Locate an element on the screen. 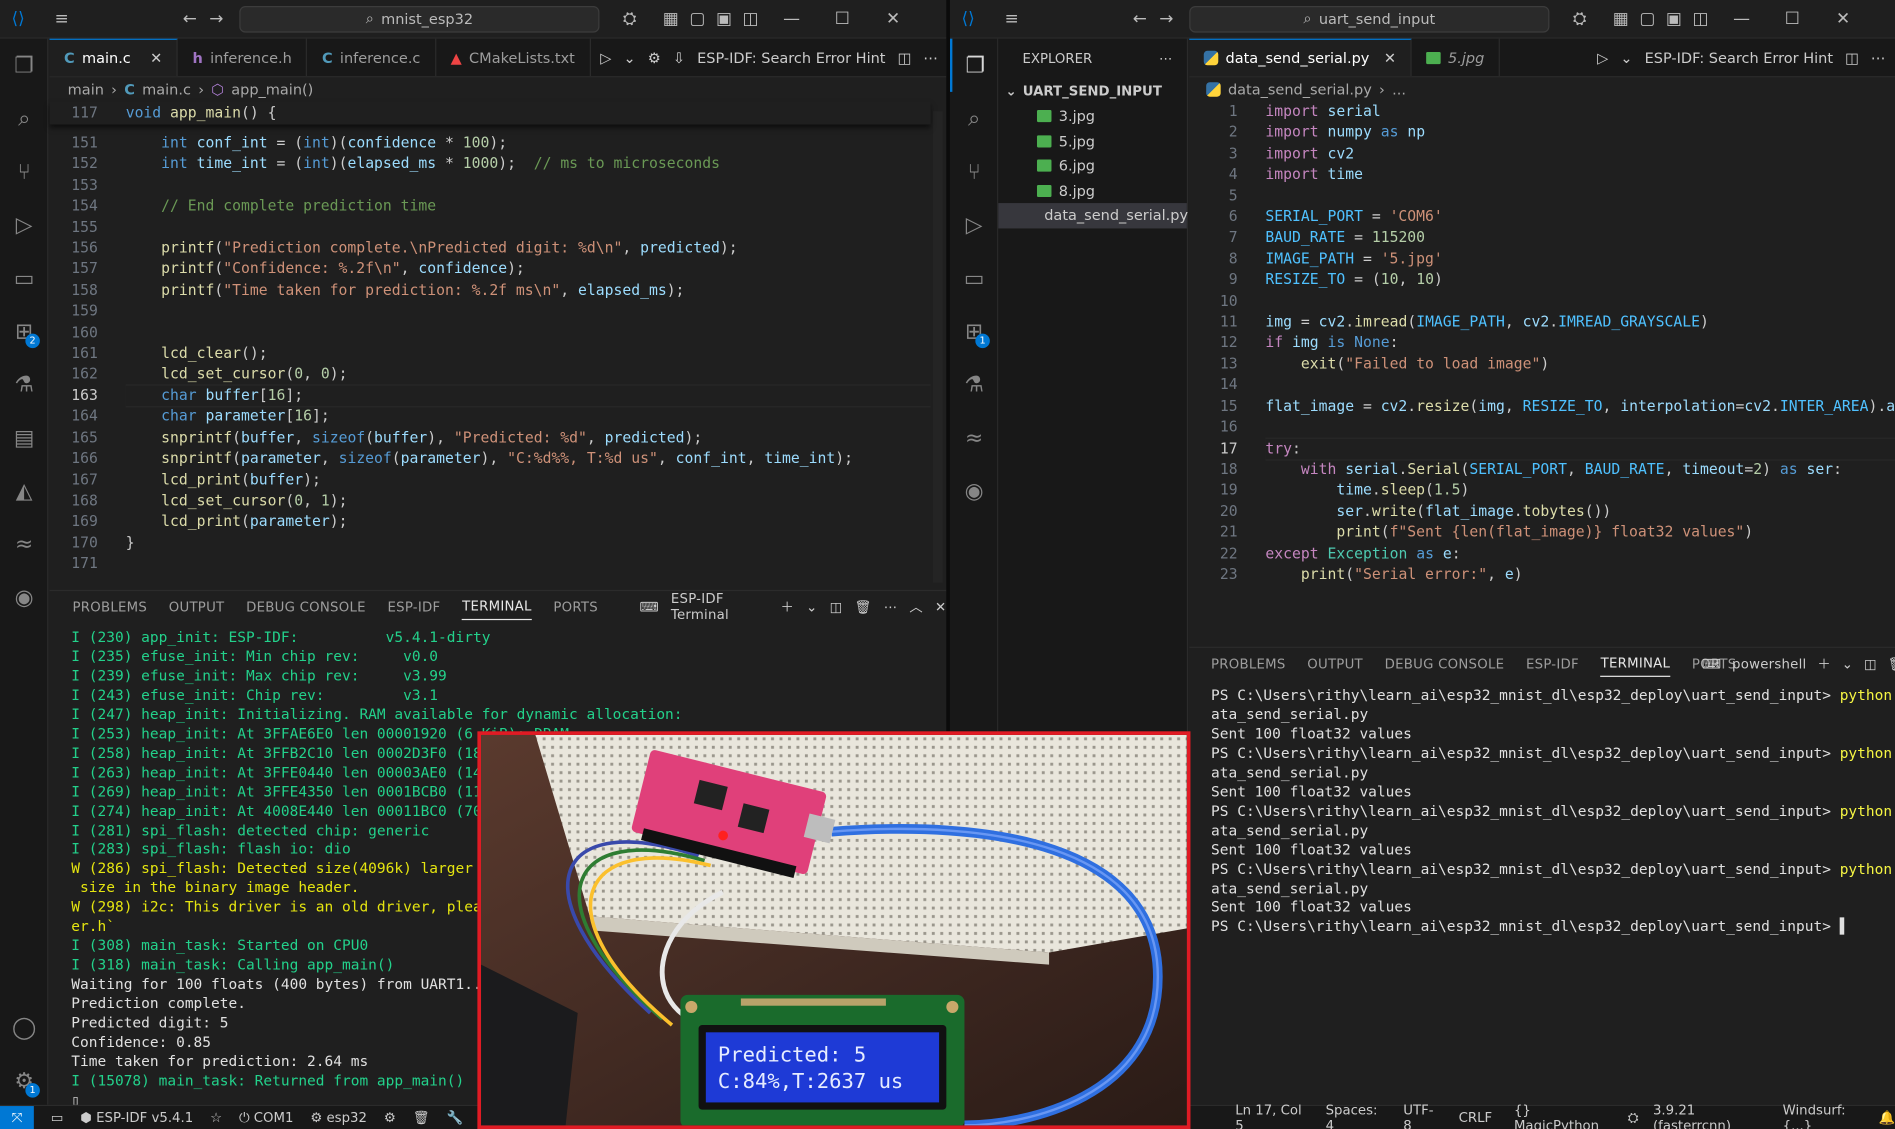 The height and width of the screenshot is (1129, 1895). explorer-file-3-jpg: 3.jpg is located at coordinates (1092, 116).